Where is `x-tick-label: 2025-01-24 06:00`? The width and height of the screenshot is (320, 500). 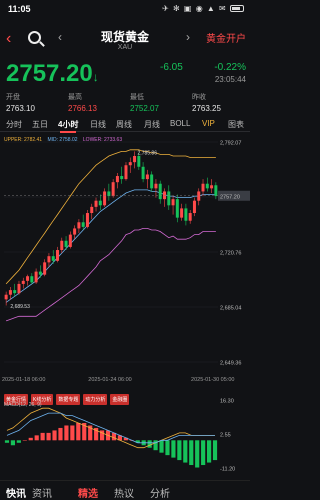 x-tick-label: 2025-01-24 06:00 is located at coordinates (109, 380).